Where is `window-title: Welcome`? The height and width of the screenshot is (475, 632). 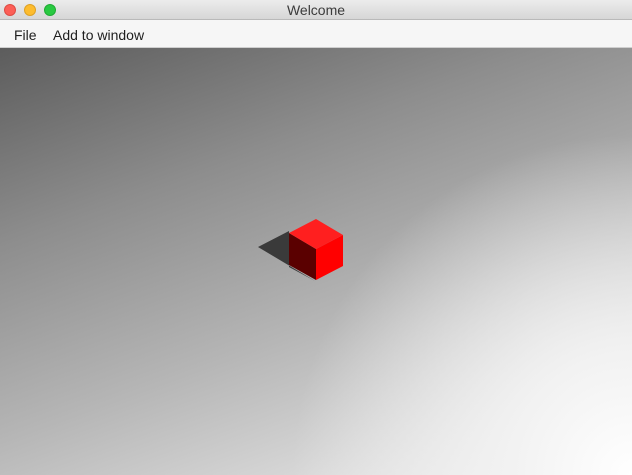 window-title: Welcome is located at coordinates (316, 10).